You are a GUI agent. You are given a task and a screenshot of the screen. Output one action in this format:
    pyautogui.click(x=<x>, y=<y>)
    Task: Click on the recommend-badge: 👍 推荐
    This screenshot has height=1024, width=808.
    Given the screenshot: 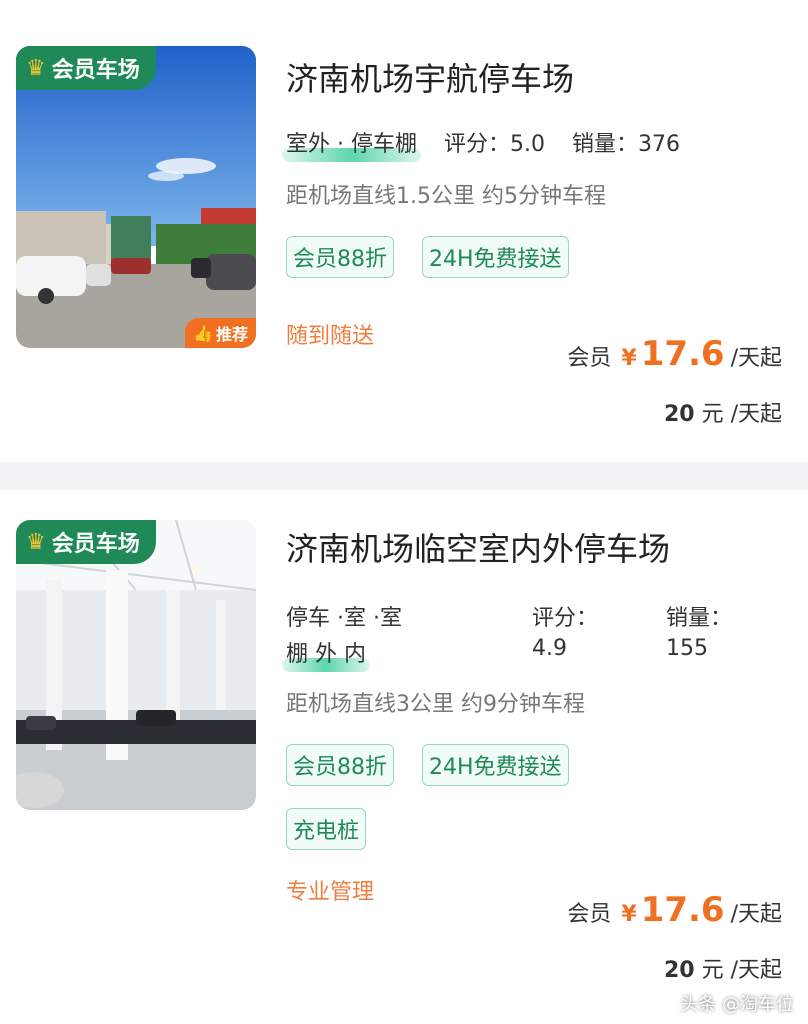 What is the action you would take?
    pyautogui.click(x=220, y=333)
    